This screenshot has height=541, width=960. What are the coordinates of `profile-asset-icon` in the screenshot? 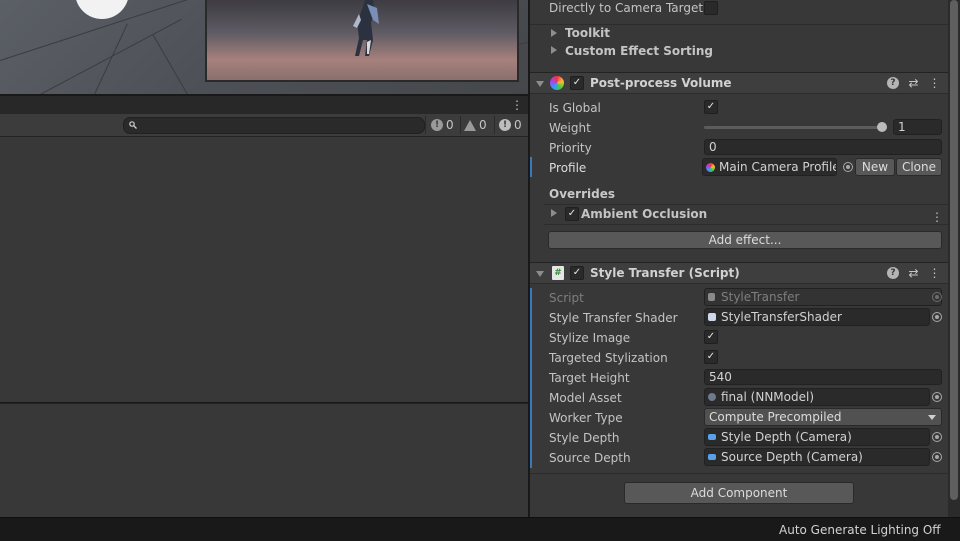 It's located at (710, 167).